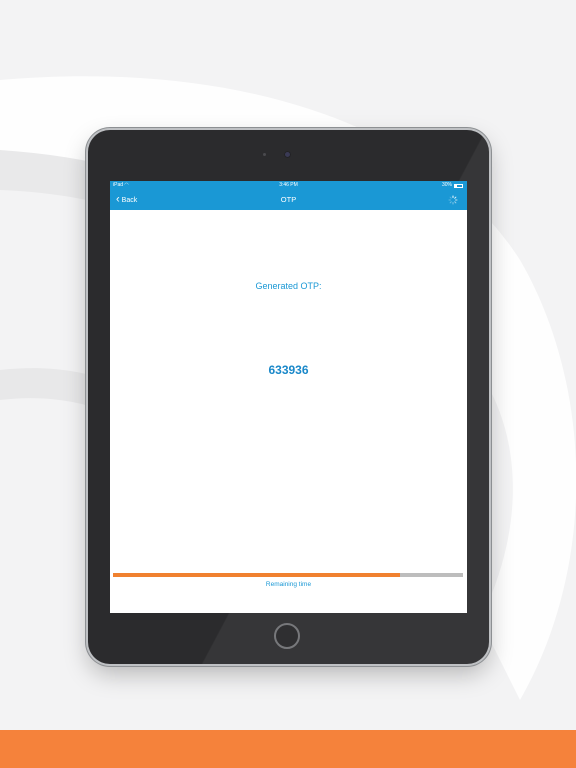  I want to click on remaining-time-progress, so click(288, 575).